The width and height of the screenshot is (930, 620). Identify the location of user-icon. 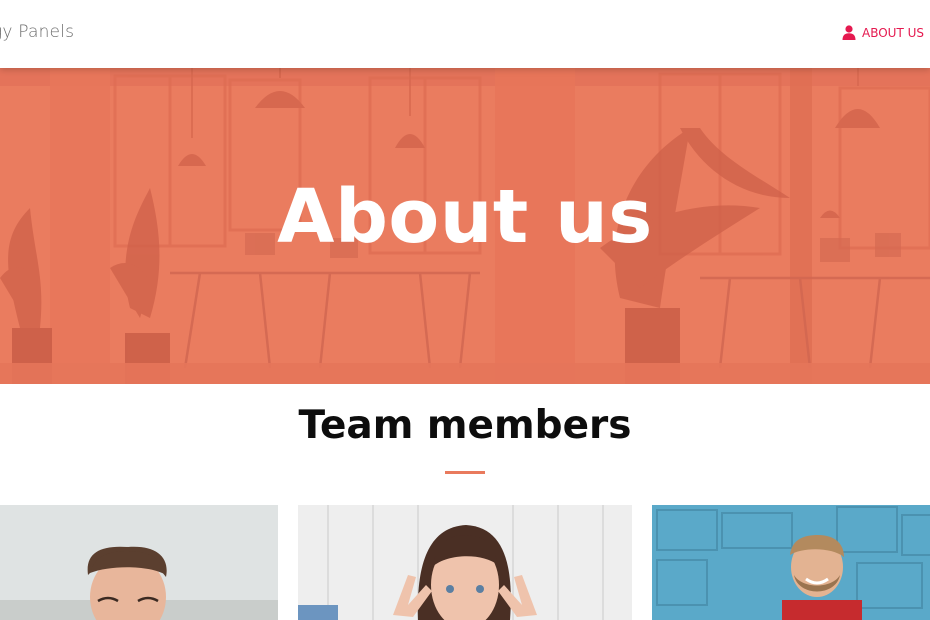
(849, 32).